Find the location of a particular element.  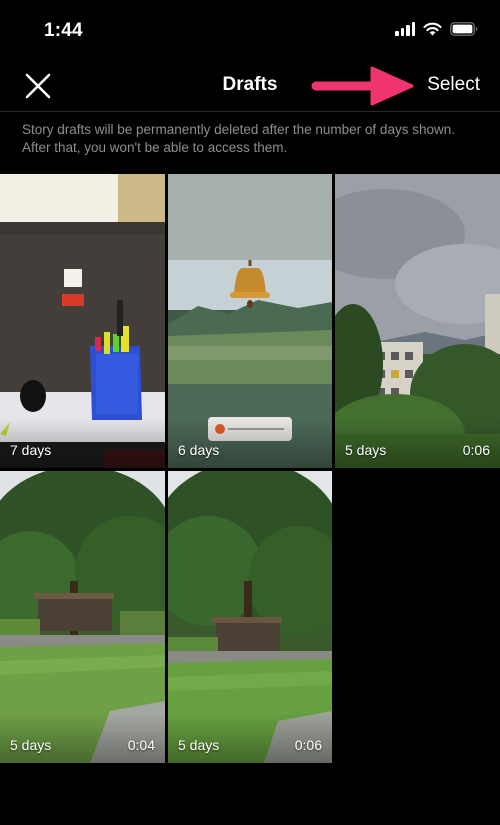

battery-icon is located at coordinates (464, 29).